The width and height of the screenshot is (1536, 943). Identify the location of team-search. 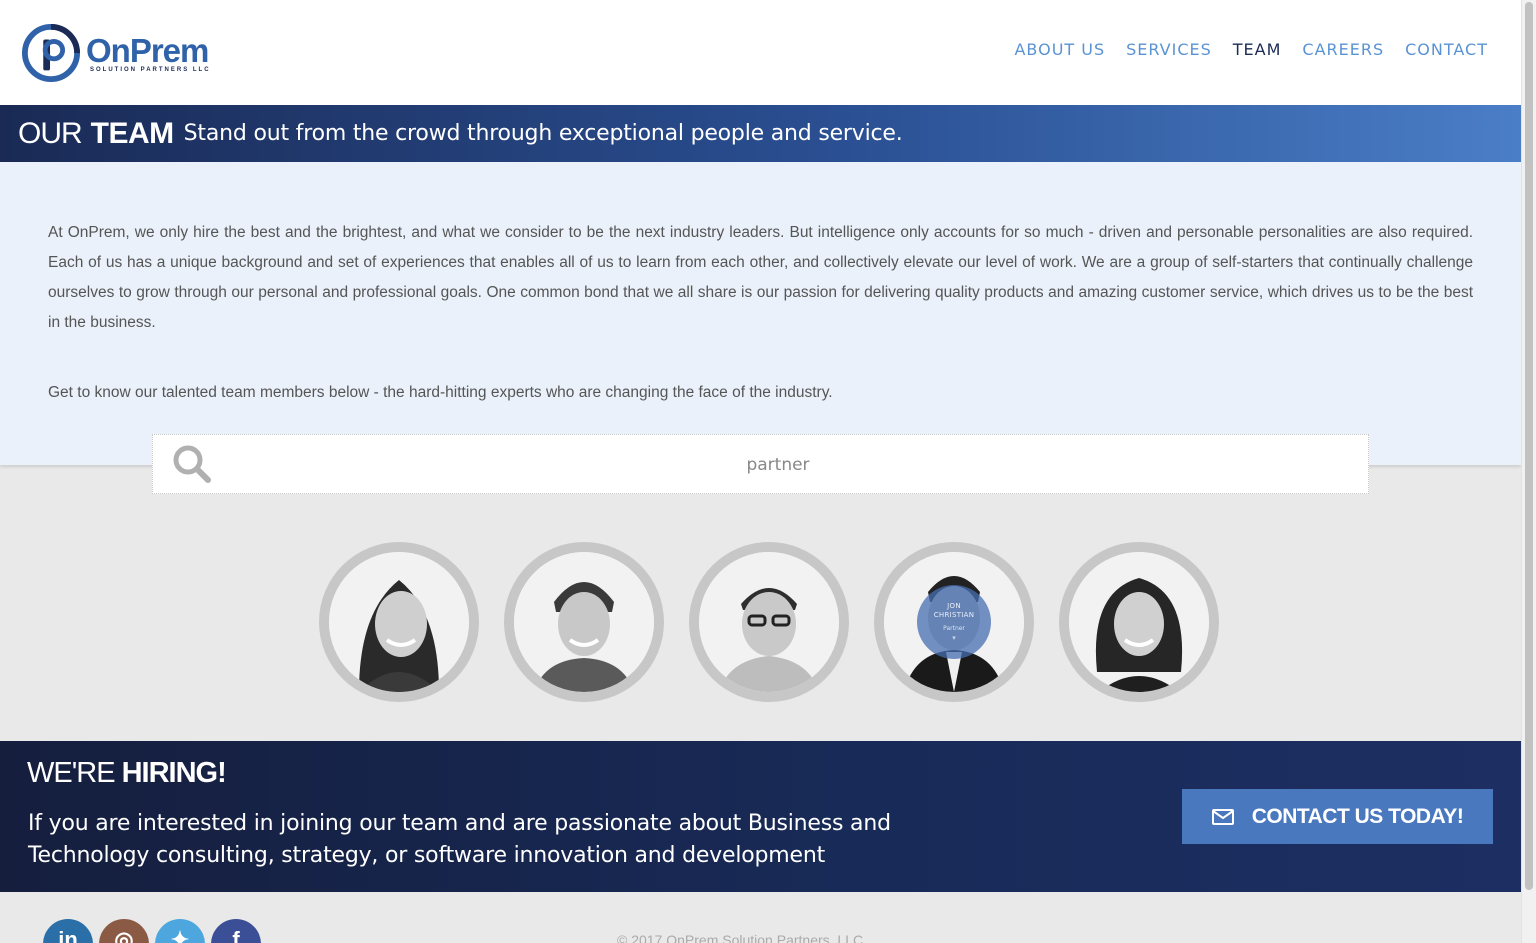
(760, 464).